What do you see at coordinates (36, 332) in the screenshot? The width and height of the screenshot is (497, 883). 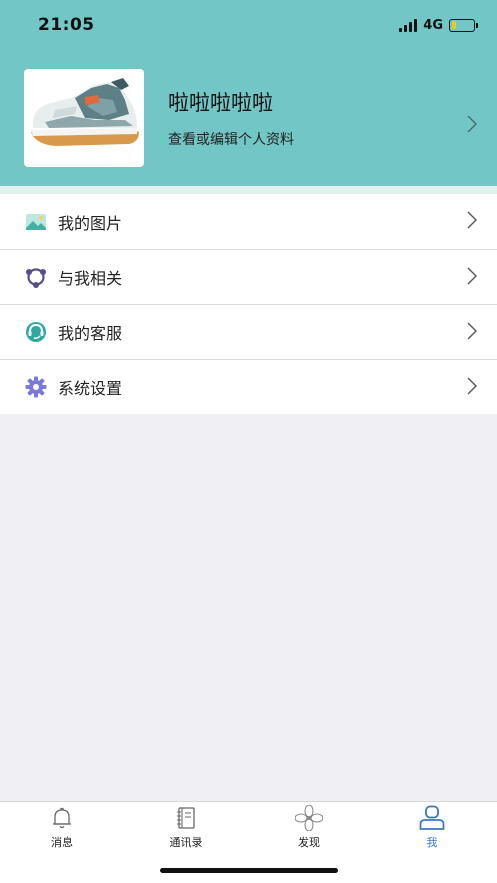 I see `customer-service-icon` at bounding box center [36, 332].